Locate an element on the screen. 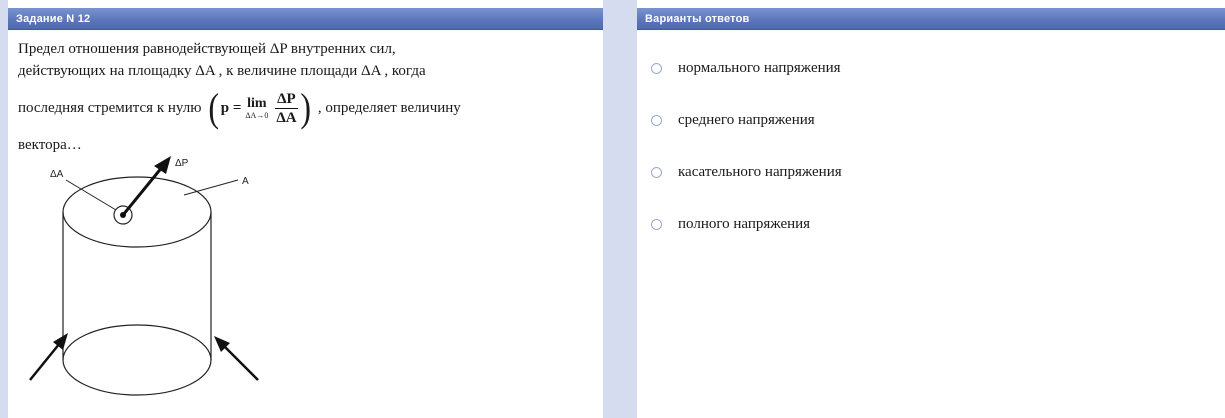  formula-lhs: p = is located at coordinates (231, 108).